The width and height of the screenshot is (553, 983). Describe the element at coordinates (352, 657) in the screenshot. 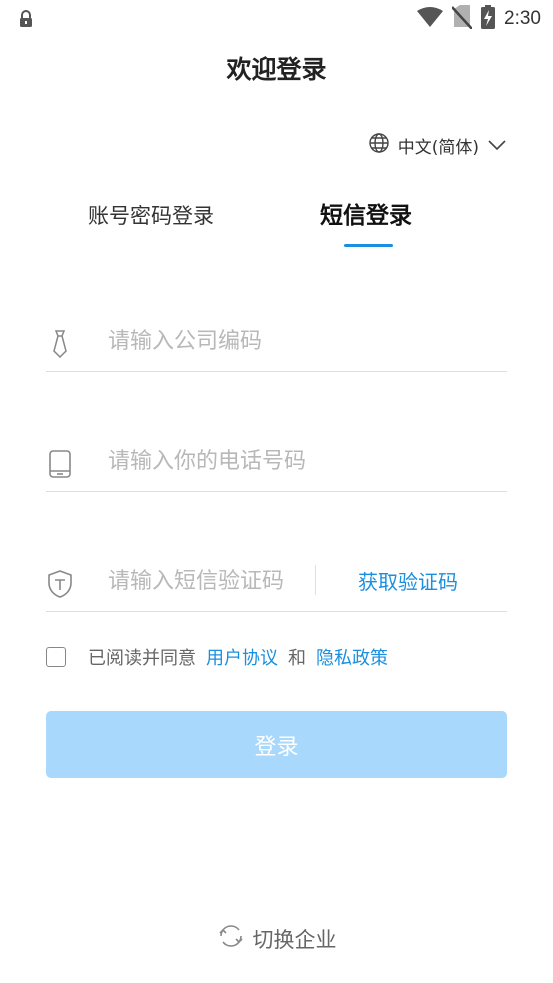

I see `privacy-policy-link: 隐私政策` at that location.